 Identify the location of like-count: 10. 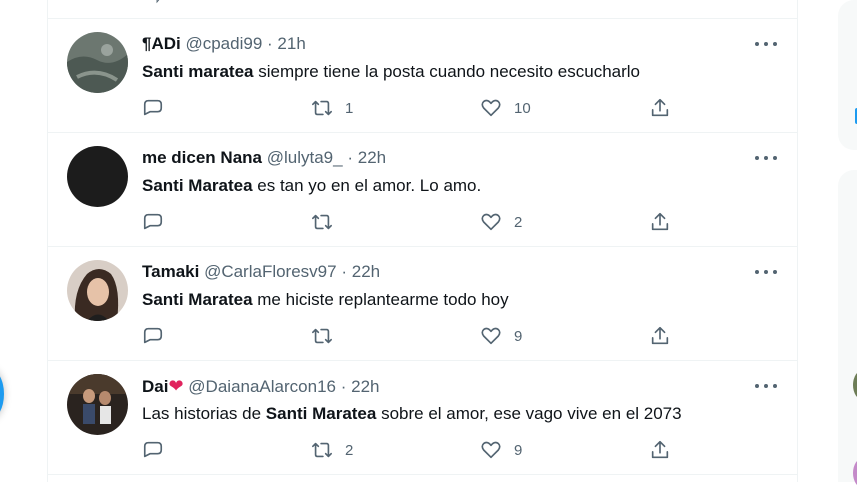
(522, 108).